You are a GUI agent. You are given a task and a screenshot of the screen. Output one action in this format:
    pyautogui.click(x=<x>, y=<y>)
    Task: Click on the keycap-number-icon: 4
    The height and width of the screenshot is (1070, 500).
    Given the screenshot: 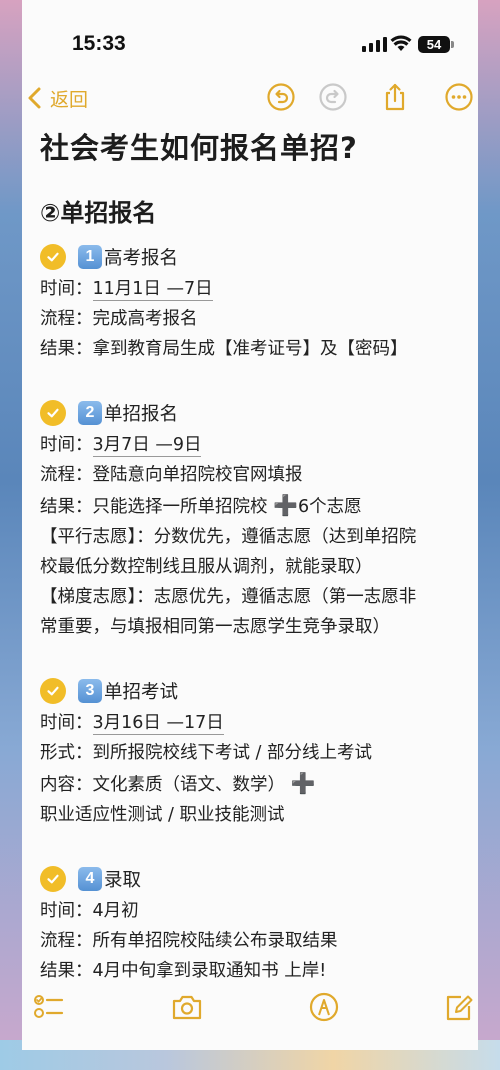 What is the action you would take?
    pyautogui.click(x=90, y=879)
    